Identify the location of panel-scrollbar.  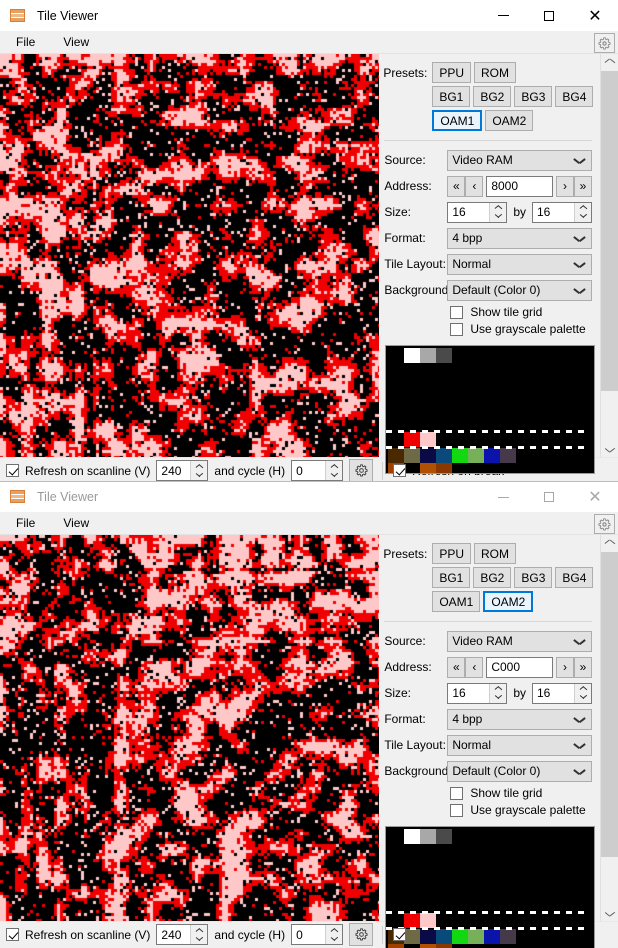
(609, 728).